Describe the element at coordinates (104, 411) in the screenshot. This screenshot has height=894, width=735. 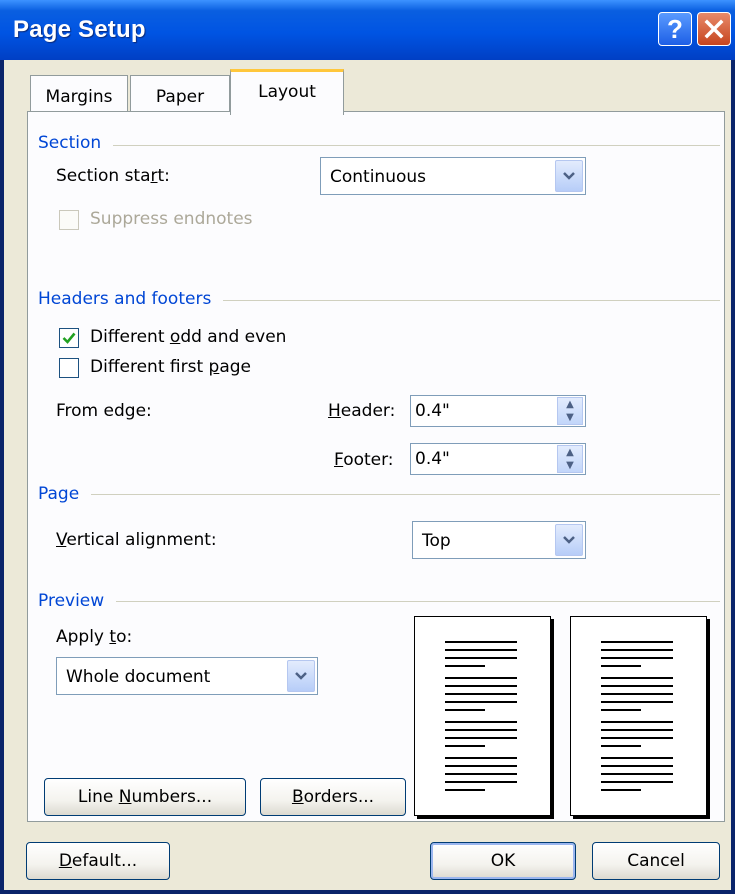
I see `from-edge-label: From edge:` at that location.